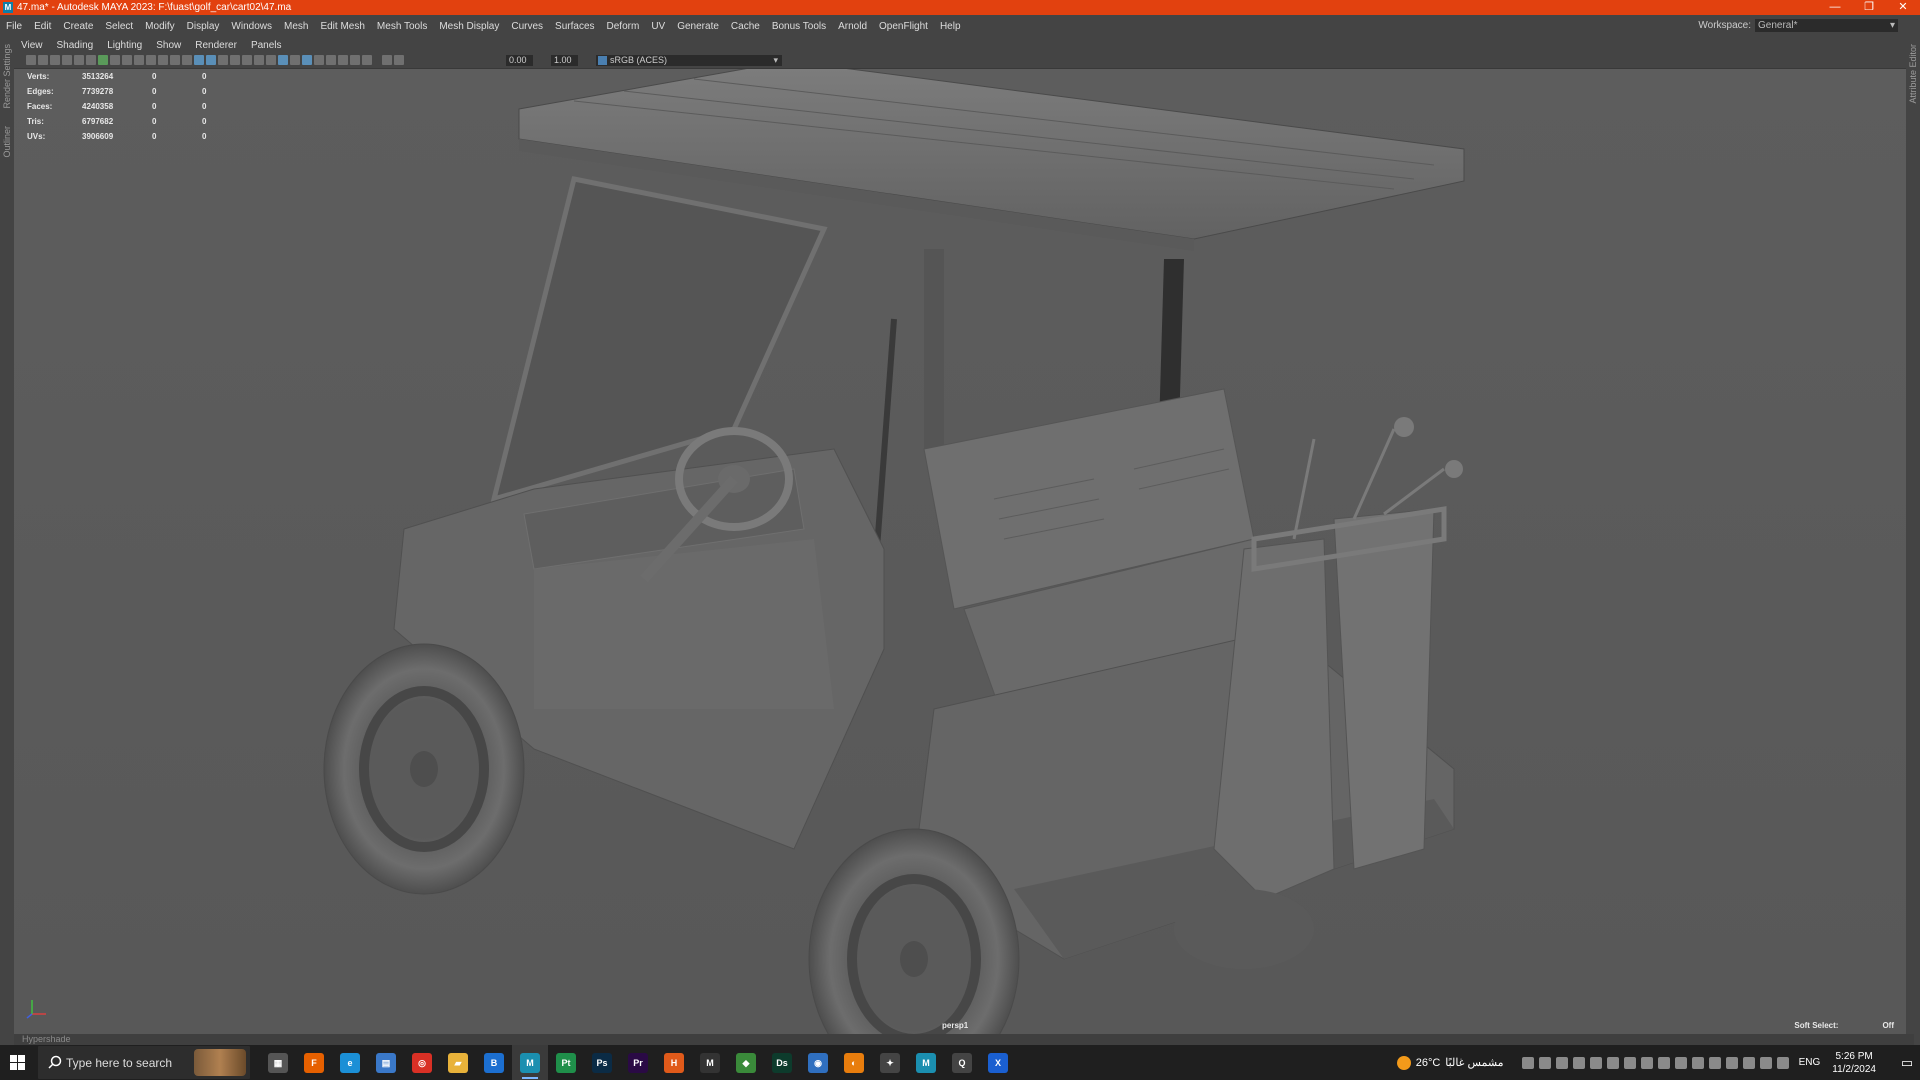  Describe the element at coordinates (1629, 1062) in the screenshot. I see `network-icon` at that location.